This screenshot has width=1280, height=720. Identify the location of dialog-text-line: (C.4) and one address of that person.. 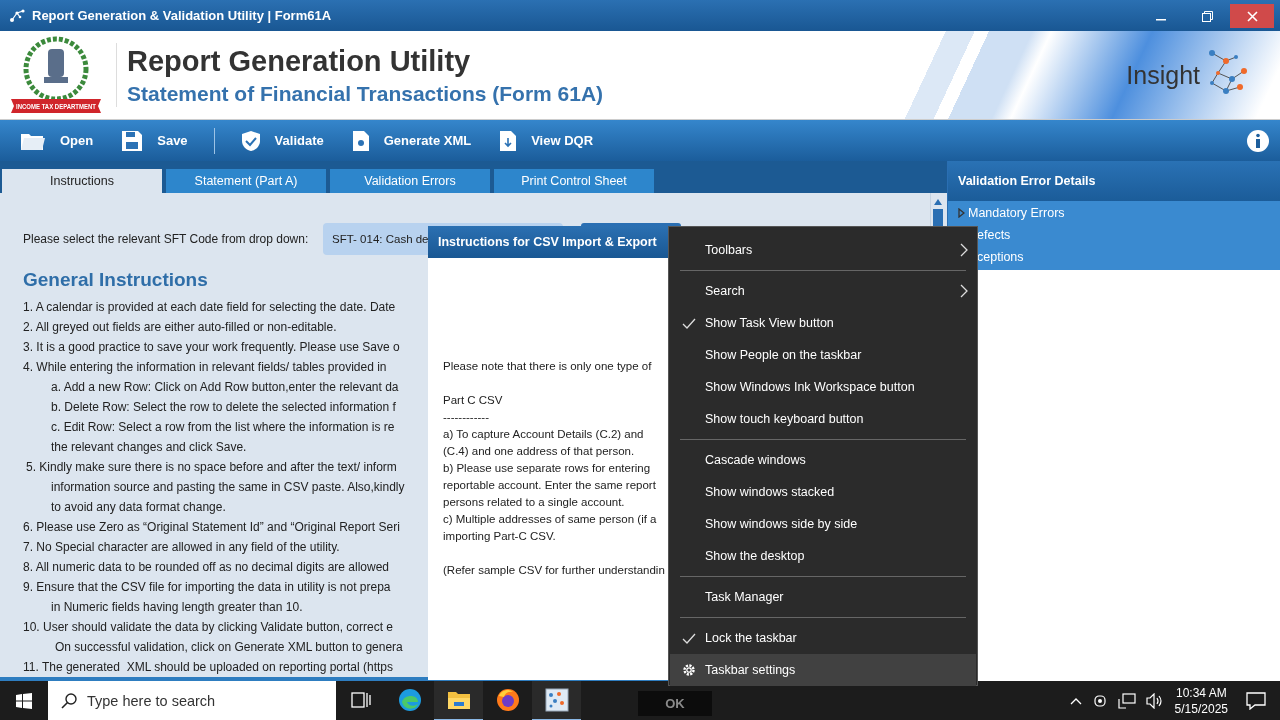
(539, 451).